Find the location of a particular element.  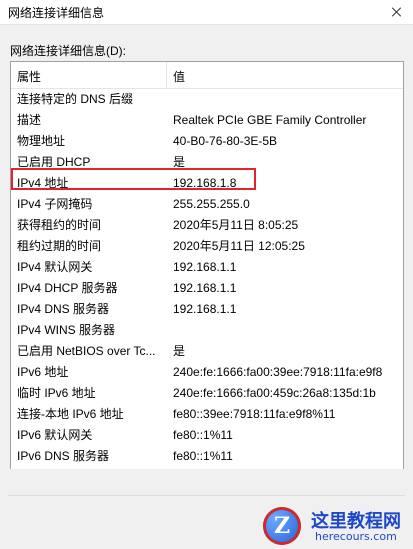

row-property: 获得租约的时间 is located at coordinates (59, 225).